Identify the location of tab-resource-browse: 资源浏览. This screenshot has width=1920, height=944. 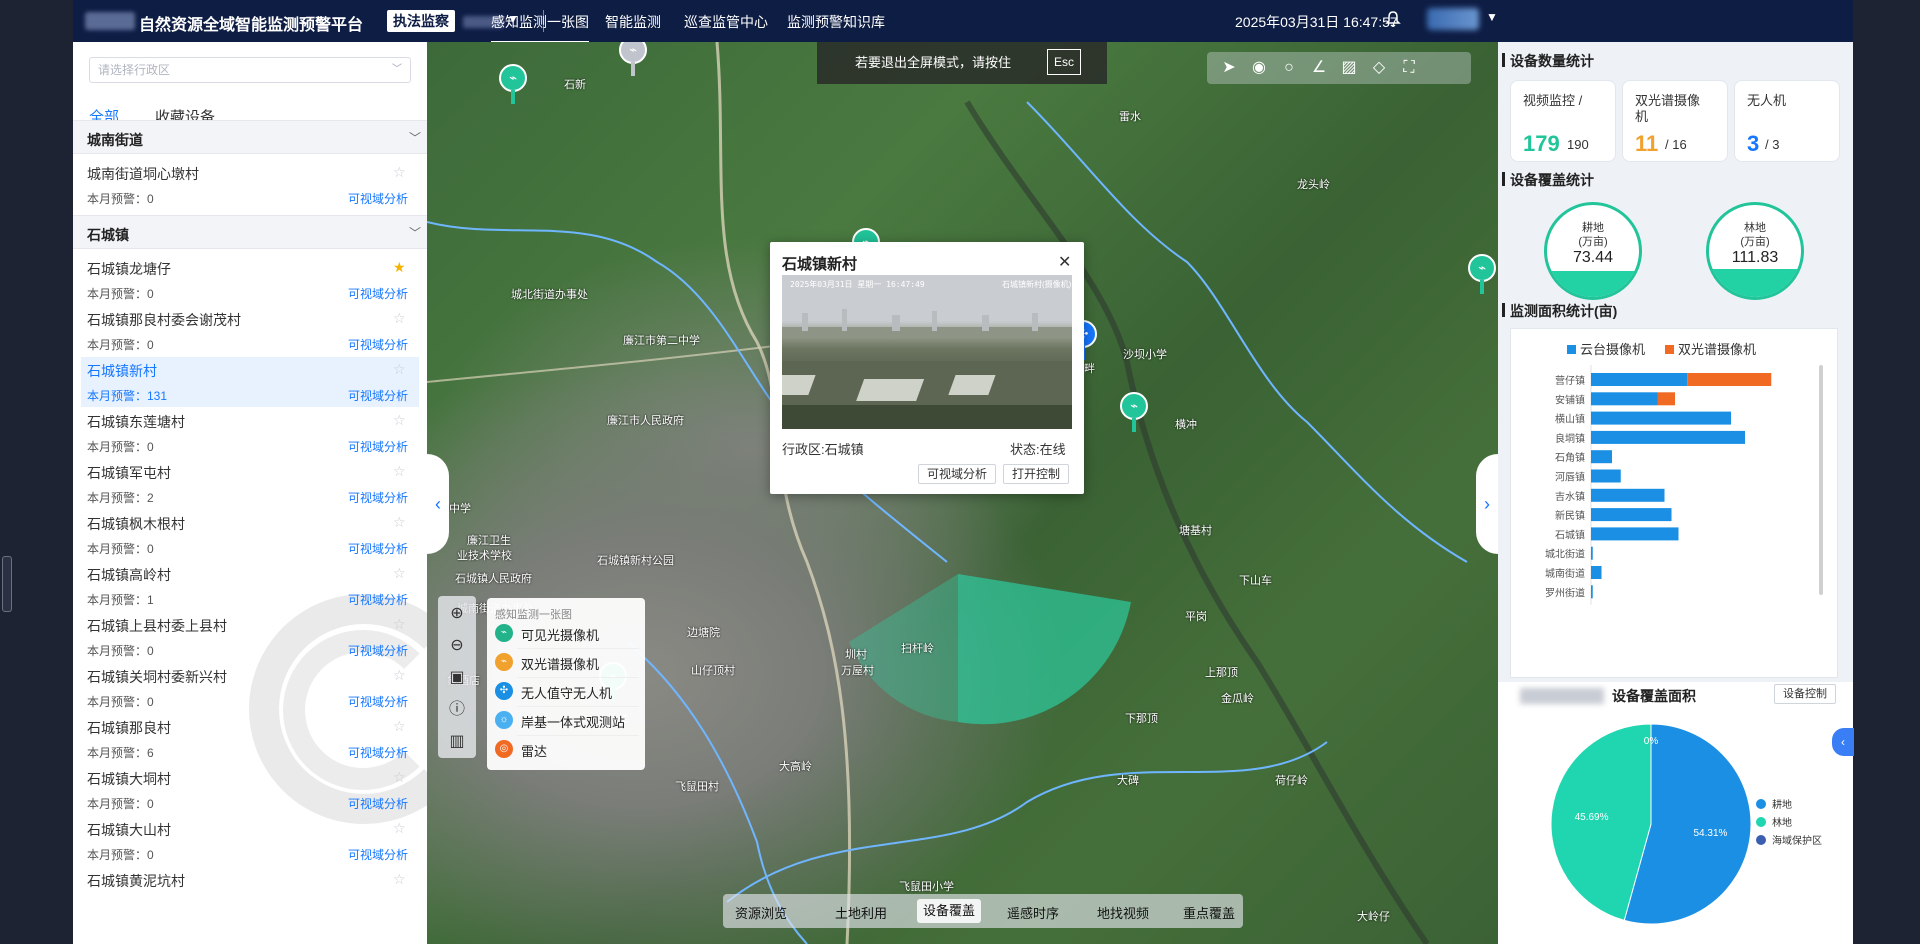
(761, 912).